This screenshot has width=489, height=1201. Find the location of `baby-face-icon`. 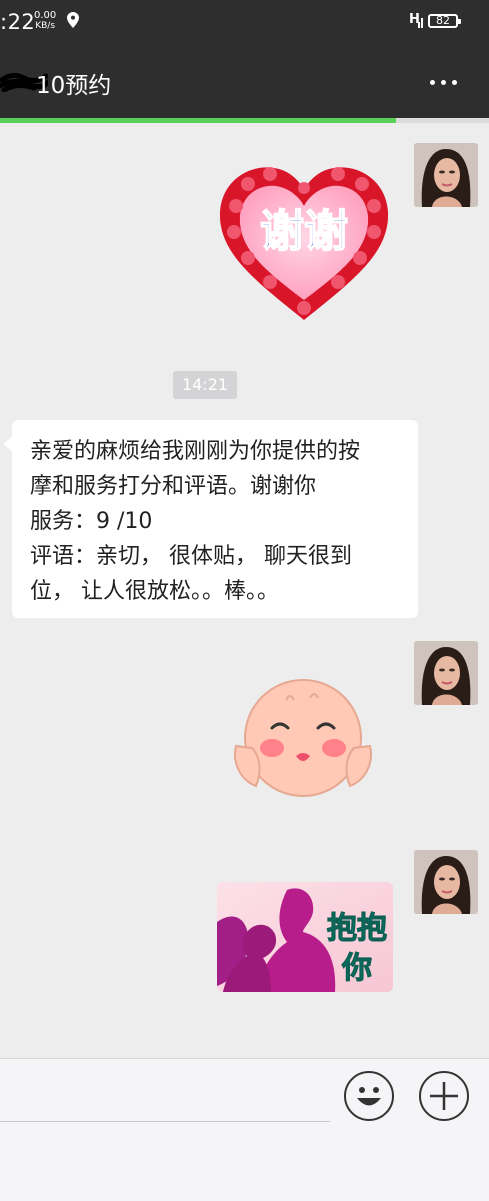

baby-face-icon is located at coordinates (303, 738).